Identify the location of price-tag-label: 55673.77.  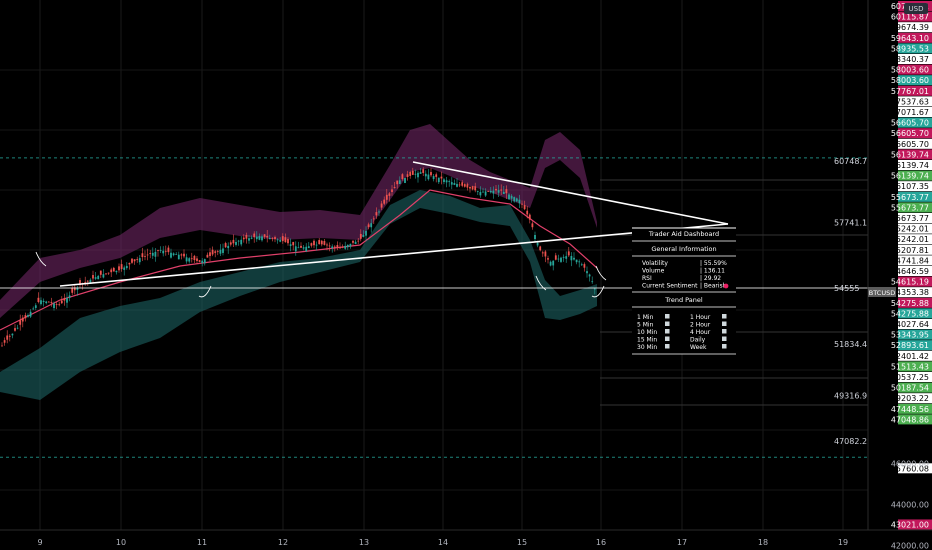
(910, 197).